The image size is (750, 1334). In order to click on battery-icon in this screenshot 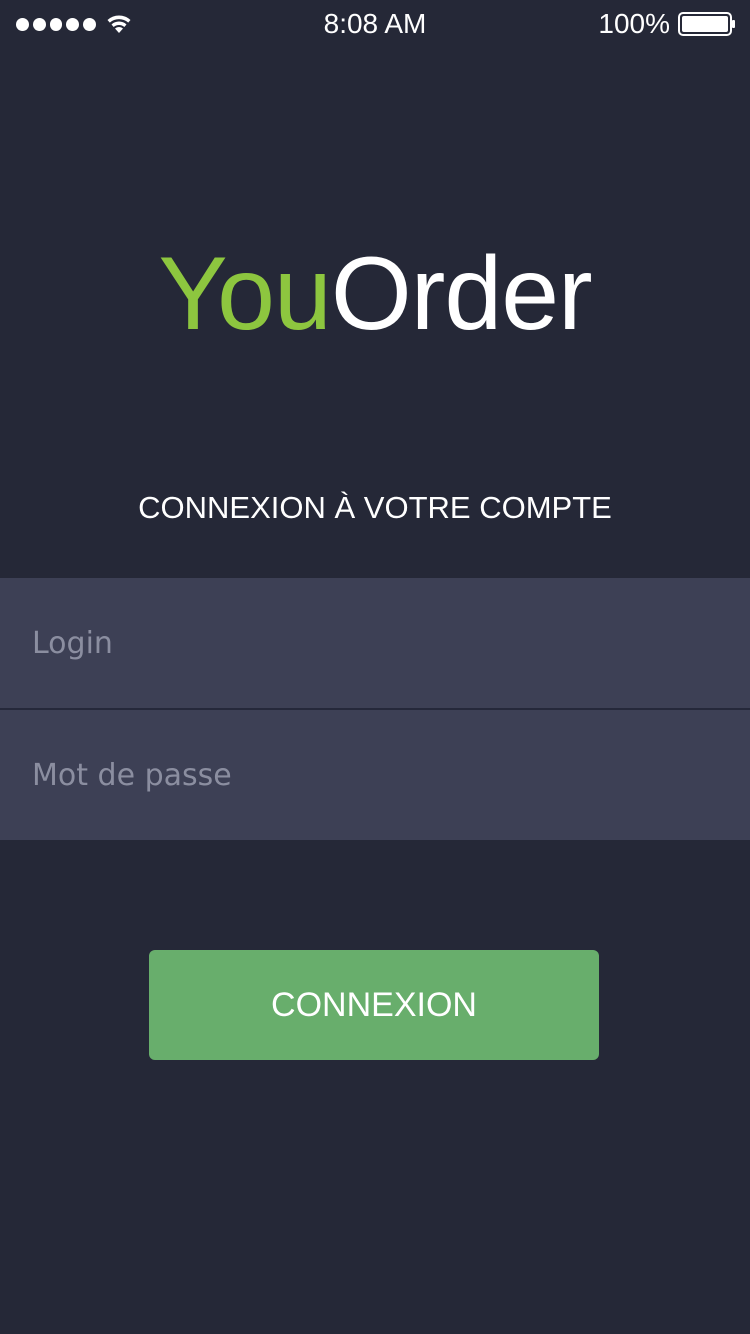, I will do `click(706, 24)`.